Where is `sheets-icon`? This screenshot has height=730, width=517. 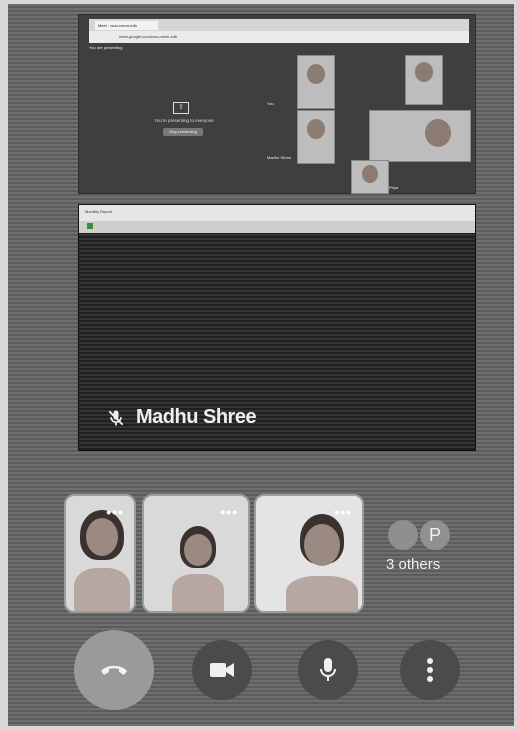 sheets-icon is located at coordinates (90, 226).